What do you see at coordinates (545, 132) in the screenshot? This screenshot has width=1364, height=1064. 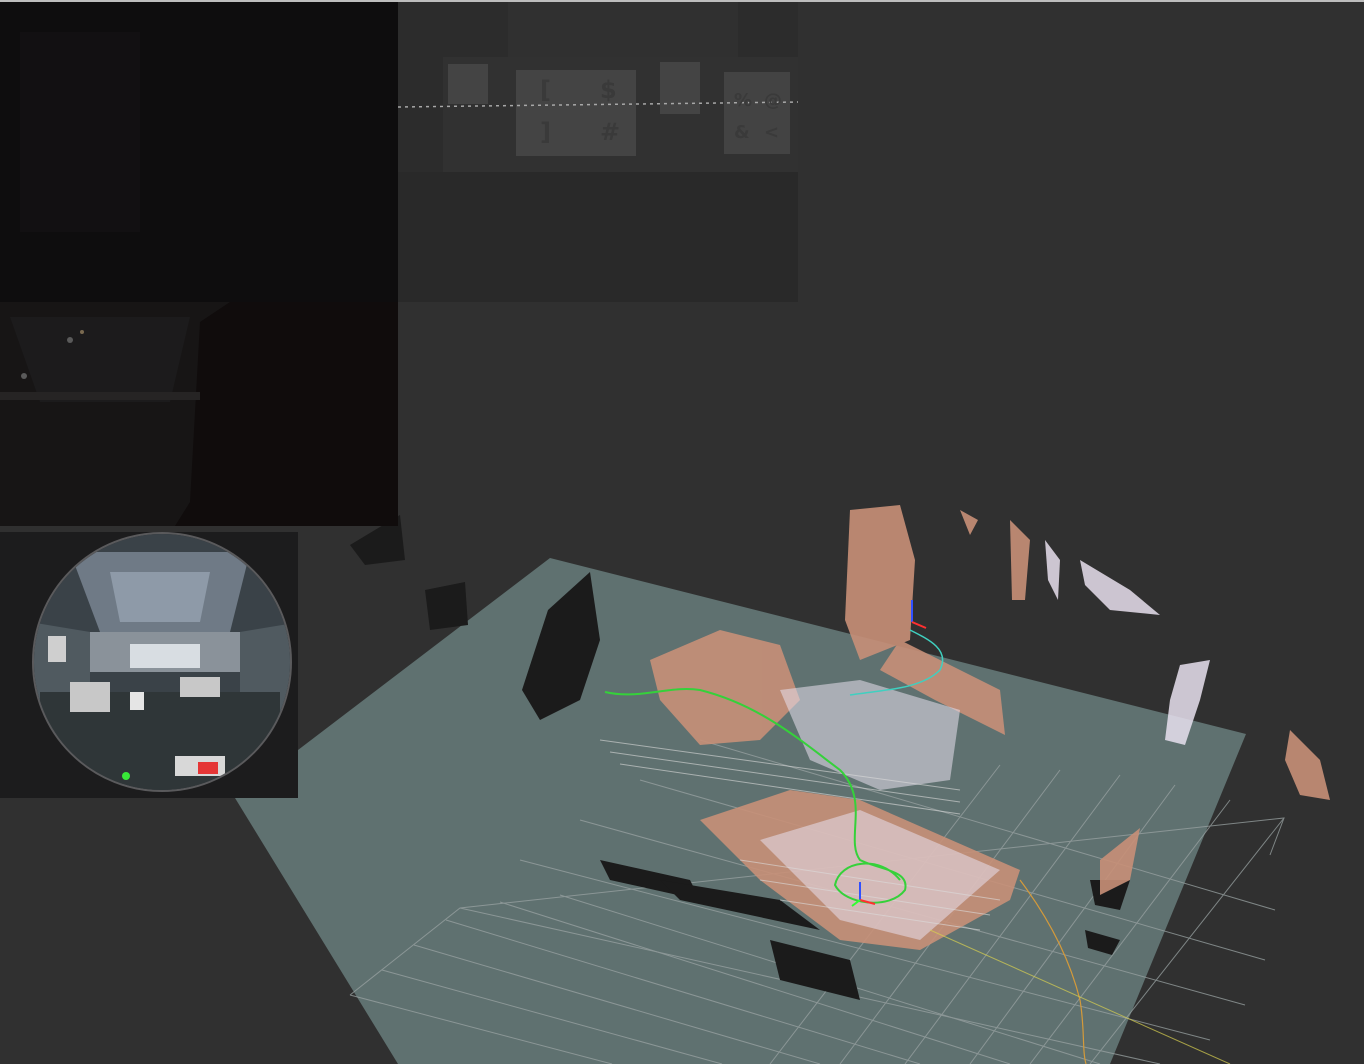 I see `marker-label: ]` at bounding box center [545, 132].